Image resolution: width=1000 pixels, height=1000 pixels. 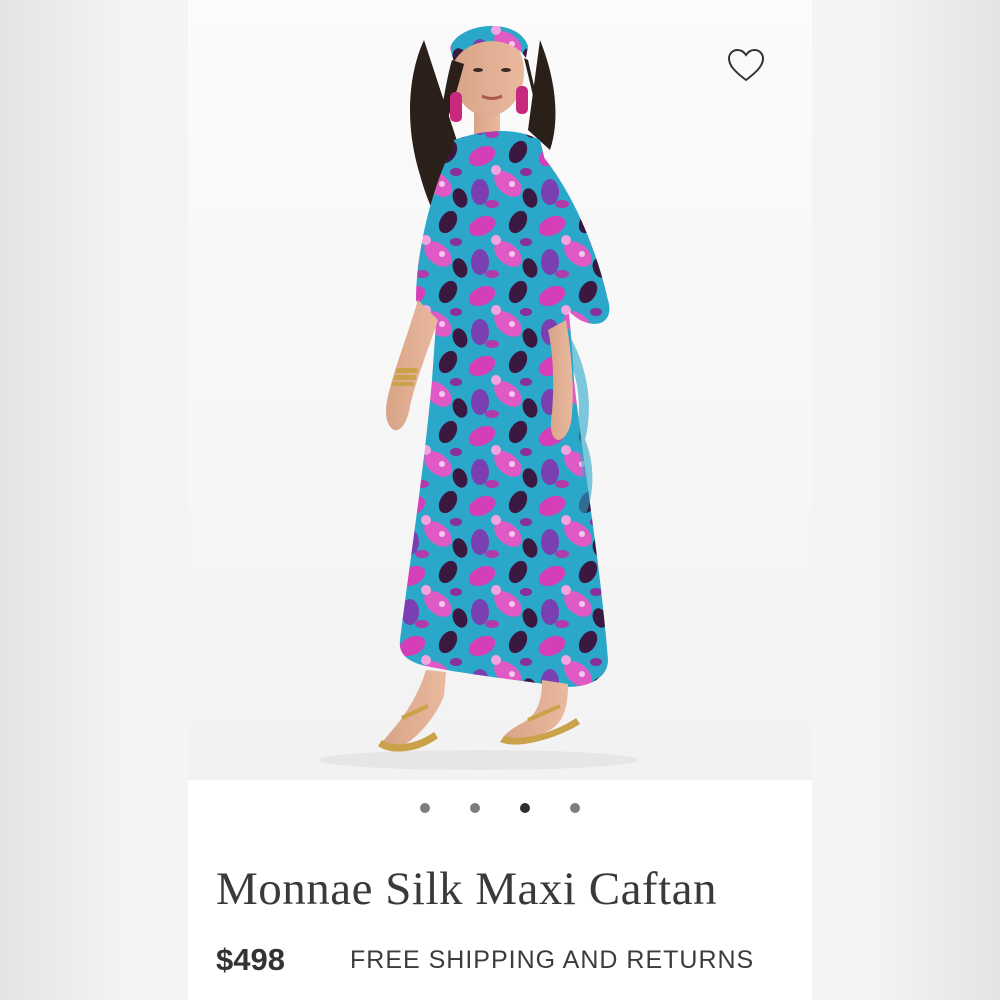 I want to click on shipping-note: FREE SHIPPING AND RETURNS, so click(x=552, y=960).